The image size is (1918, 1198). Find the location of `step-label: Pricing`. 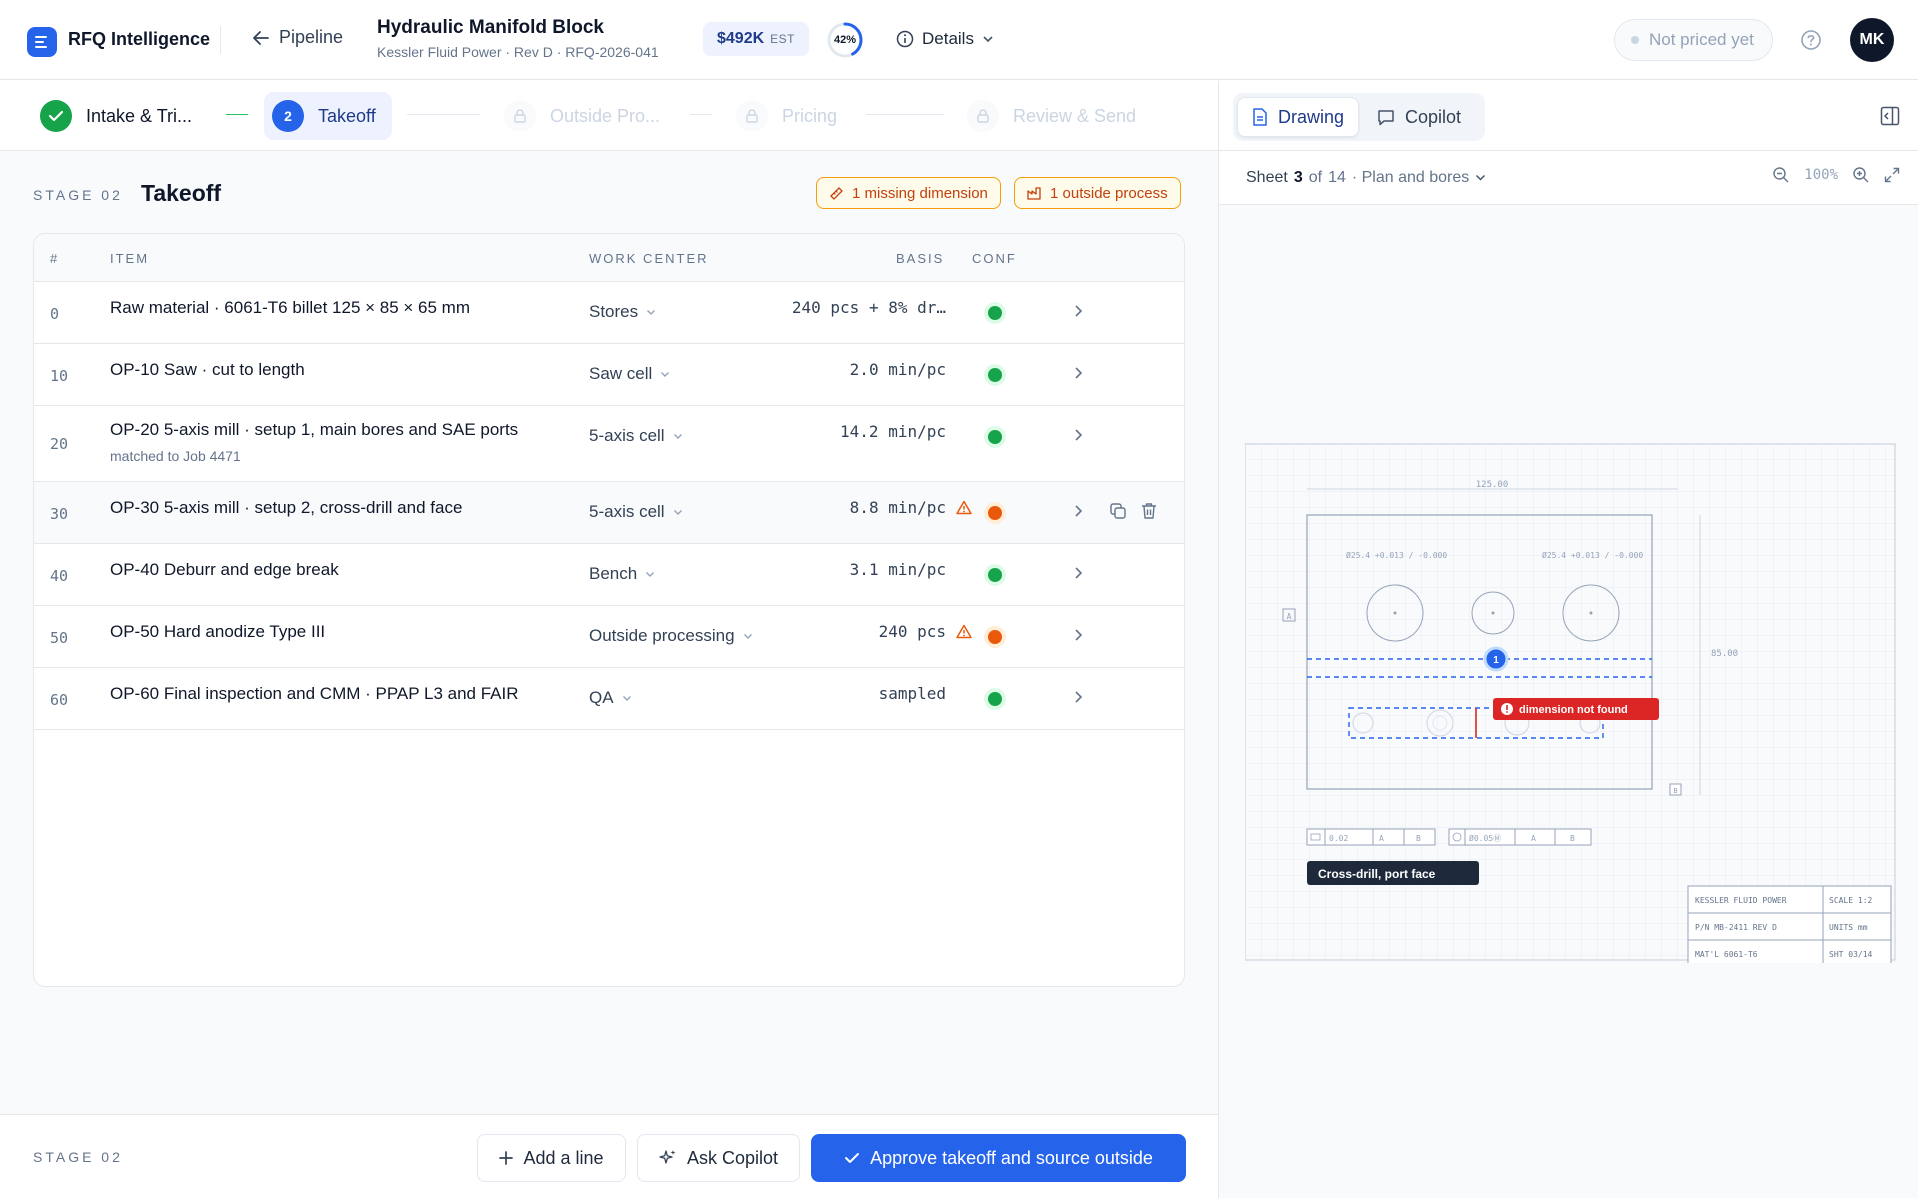

step-label: Pricing is located at coordinates (810, 115).